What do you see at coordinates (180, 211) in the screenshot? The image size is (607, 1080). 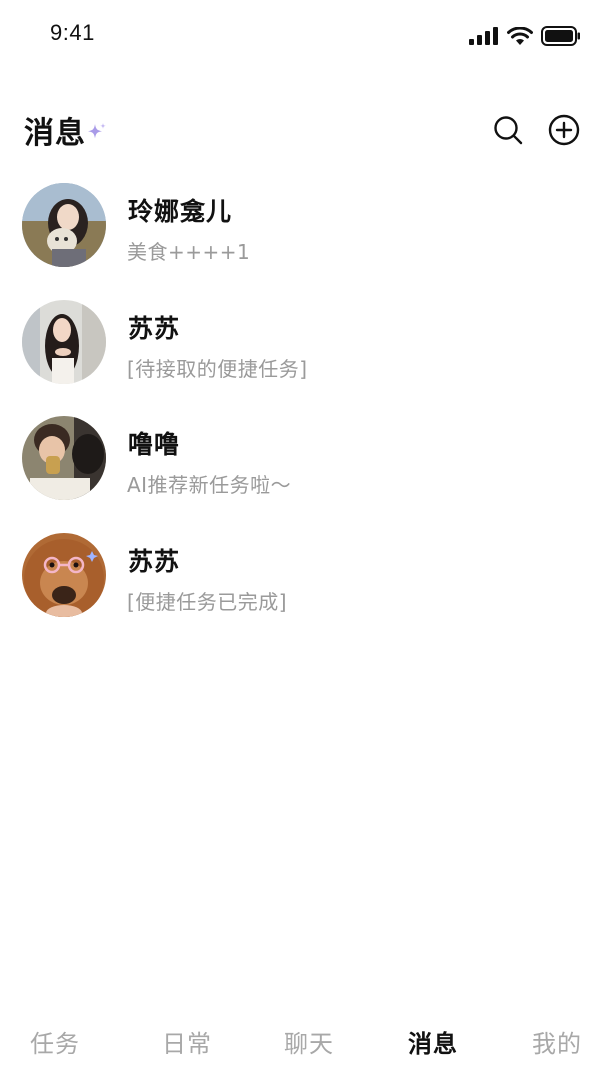 I see `contact-name: 玲娜龛儿` at bounding box center [180, 211].